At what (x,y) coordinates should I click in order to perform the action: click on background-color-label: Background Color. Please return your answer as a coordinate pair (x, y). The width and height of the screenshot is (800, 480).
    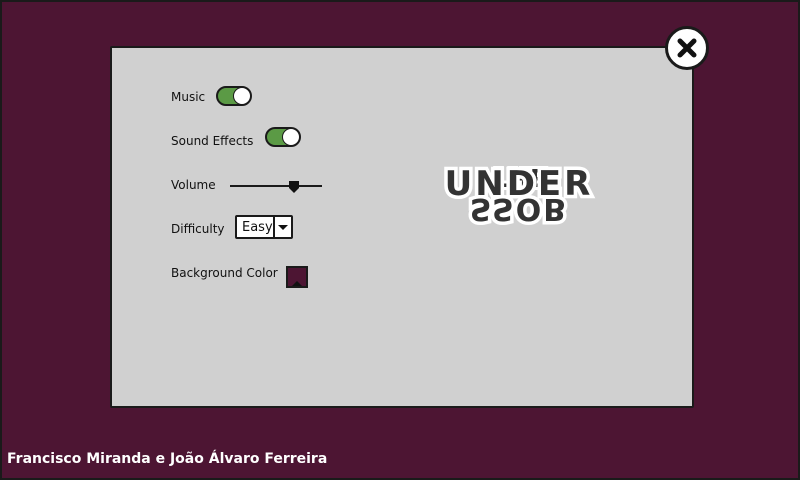
    Looking at the image, I should click on (224, 273).